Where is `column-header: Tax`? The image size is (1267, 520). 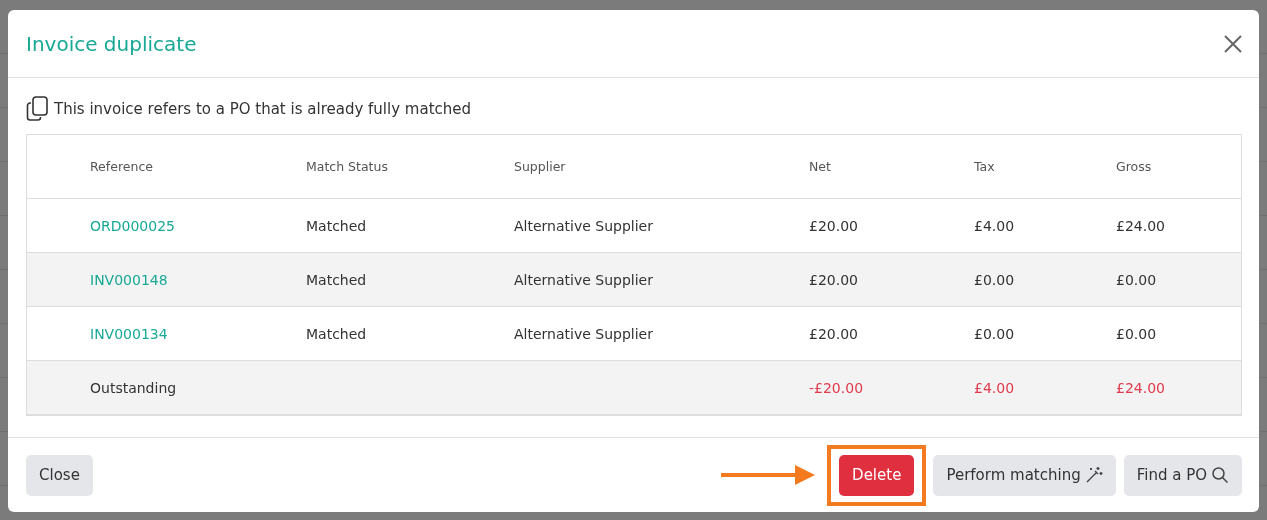 column-header: Tax is located at coordinates (984, 166).